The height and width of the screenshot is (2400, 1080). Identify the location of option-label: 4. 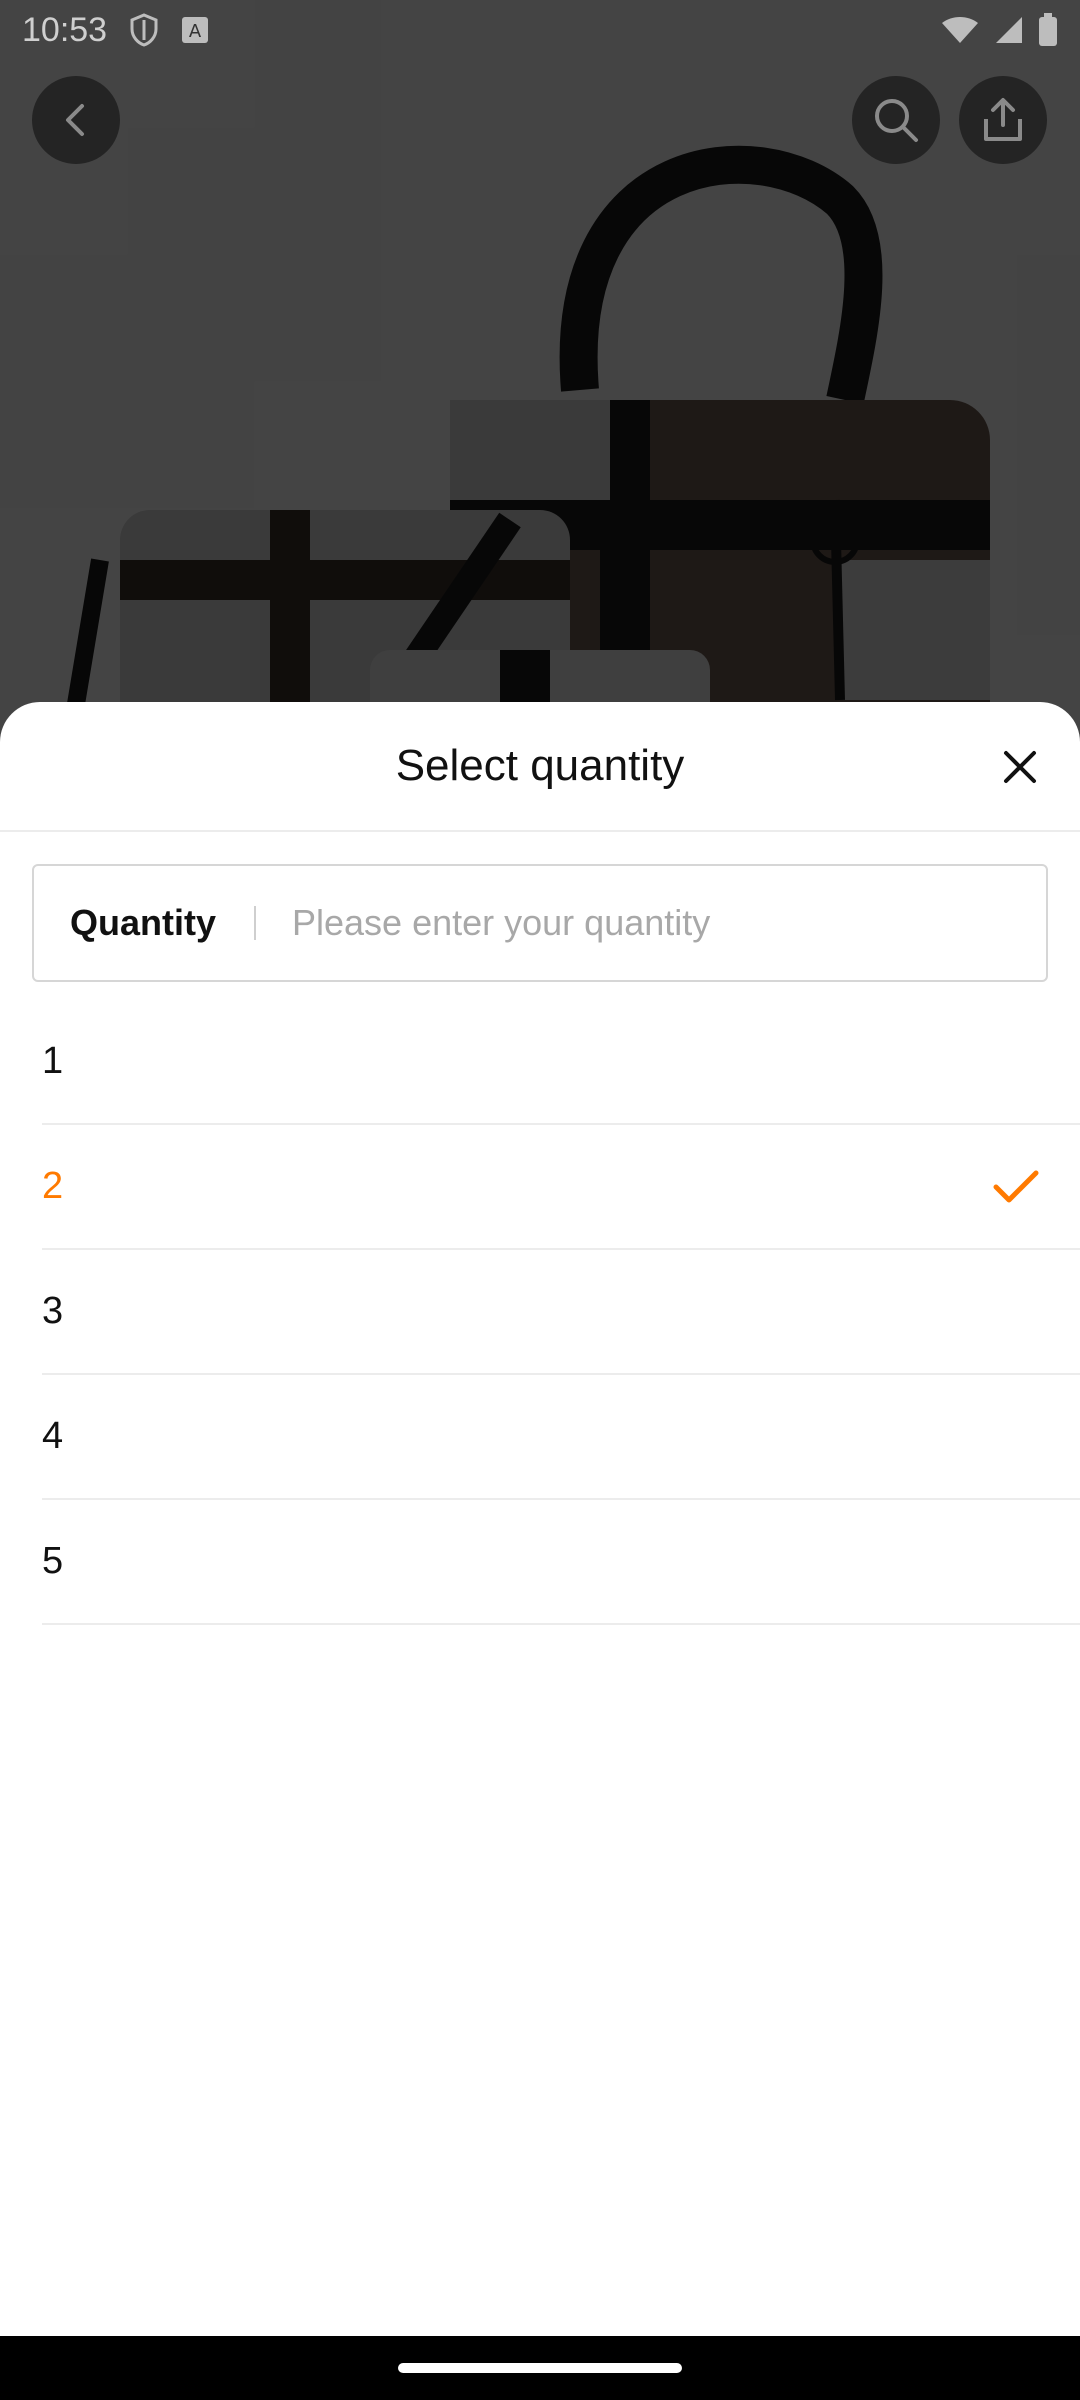
(53, 1436).